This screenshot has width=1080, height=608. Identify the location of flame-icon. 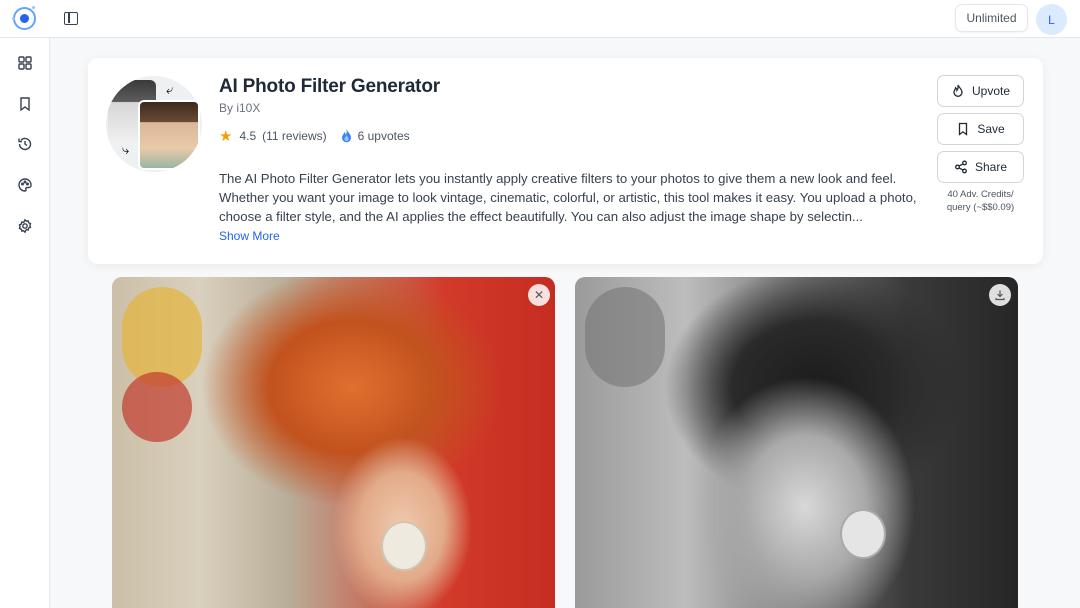
(346, 136).